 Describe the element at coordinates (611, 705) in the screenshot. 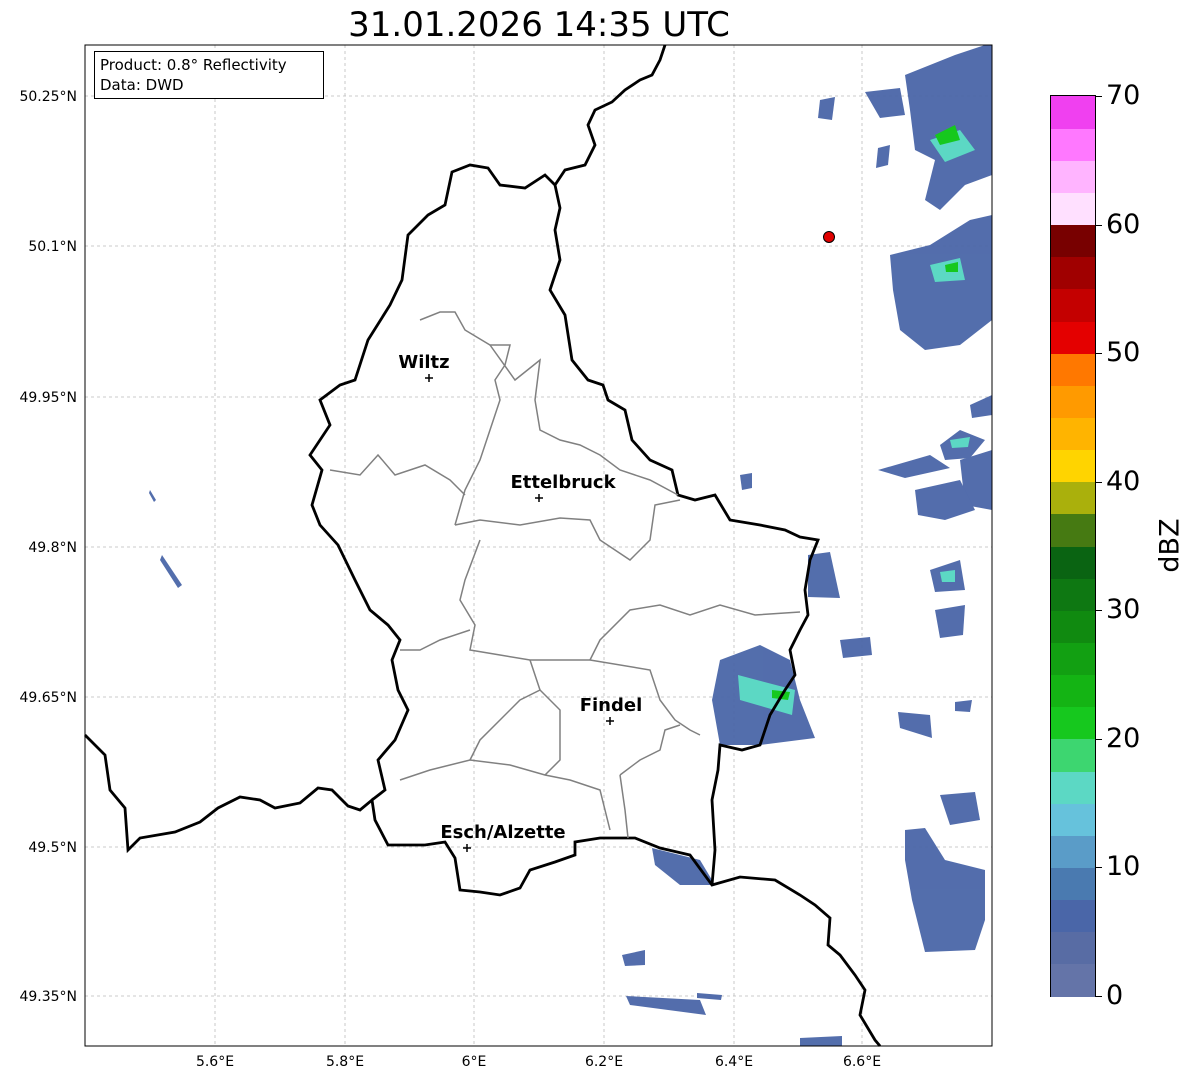

I see `town-label-findel: Findel` at that location.